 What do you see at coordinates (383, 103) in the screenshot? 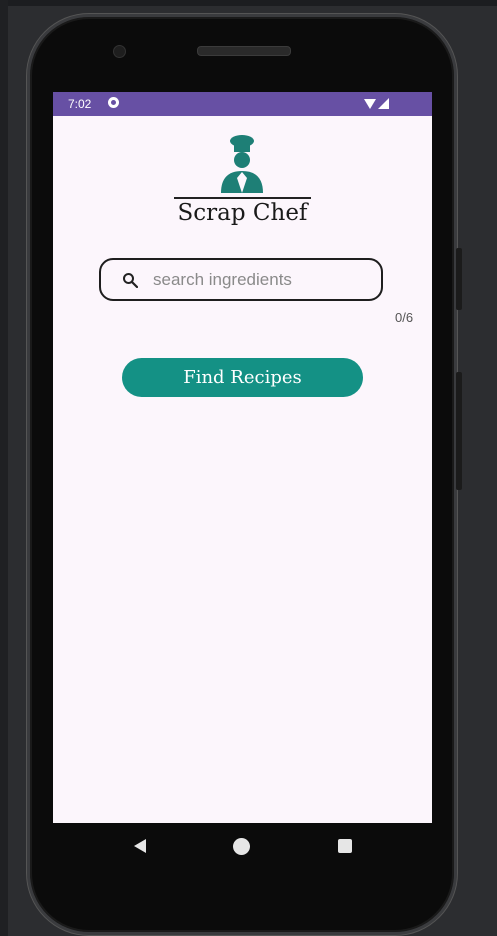
I see `signal-icon` at bounding box center [383, 103].